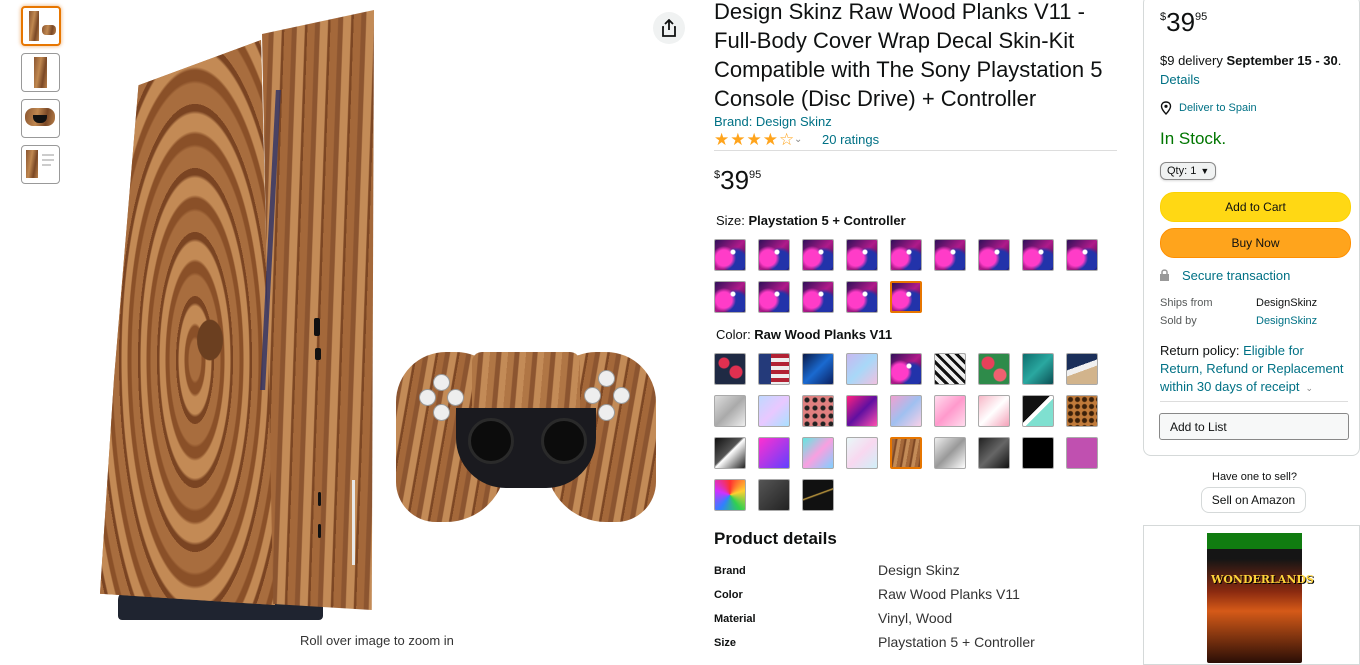 Image resolution: width=1360 pixels, height=665 pixels. I want to click on add-to-list-button: Add to List, so click(1254, 426).